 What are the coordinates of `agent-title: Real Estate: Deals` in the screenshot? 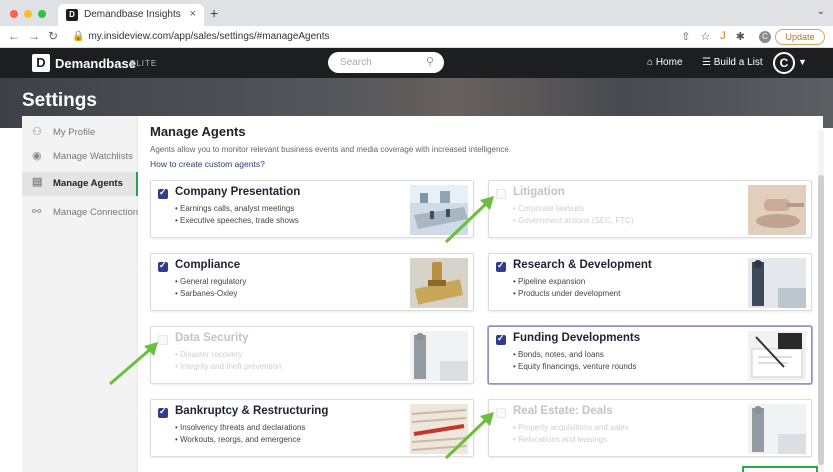 It's located at (563, 411).